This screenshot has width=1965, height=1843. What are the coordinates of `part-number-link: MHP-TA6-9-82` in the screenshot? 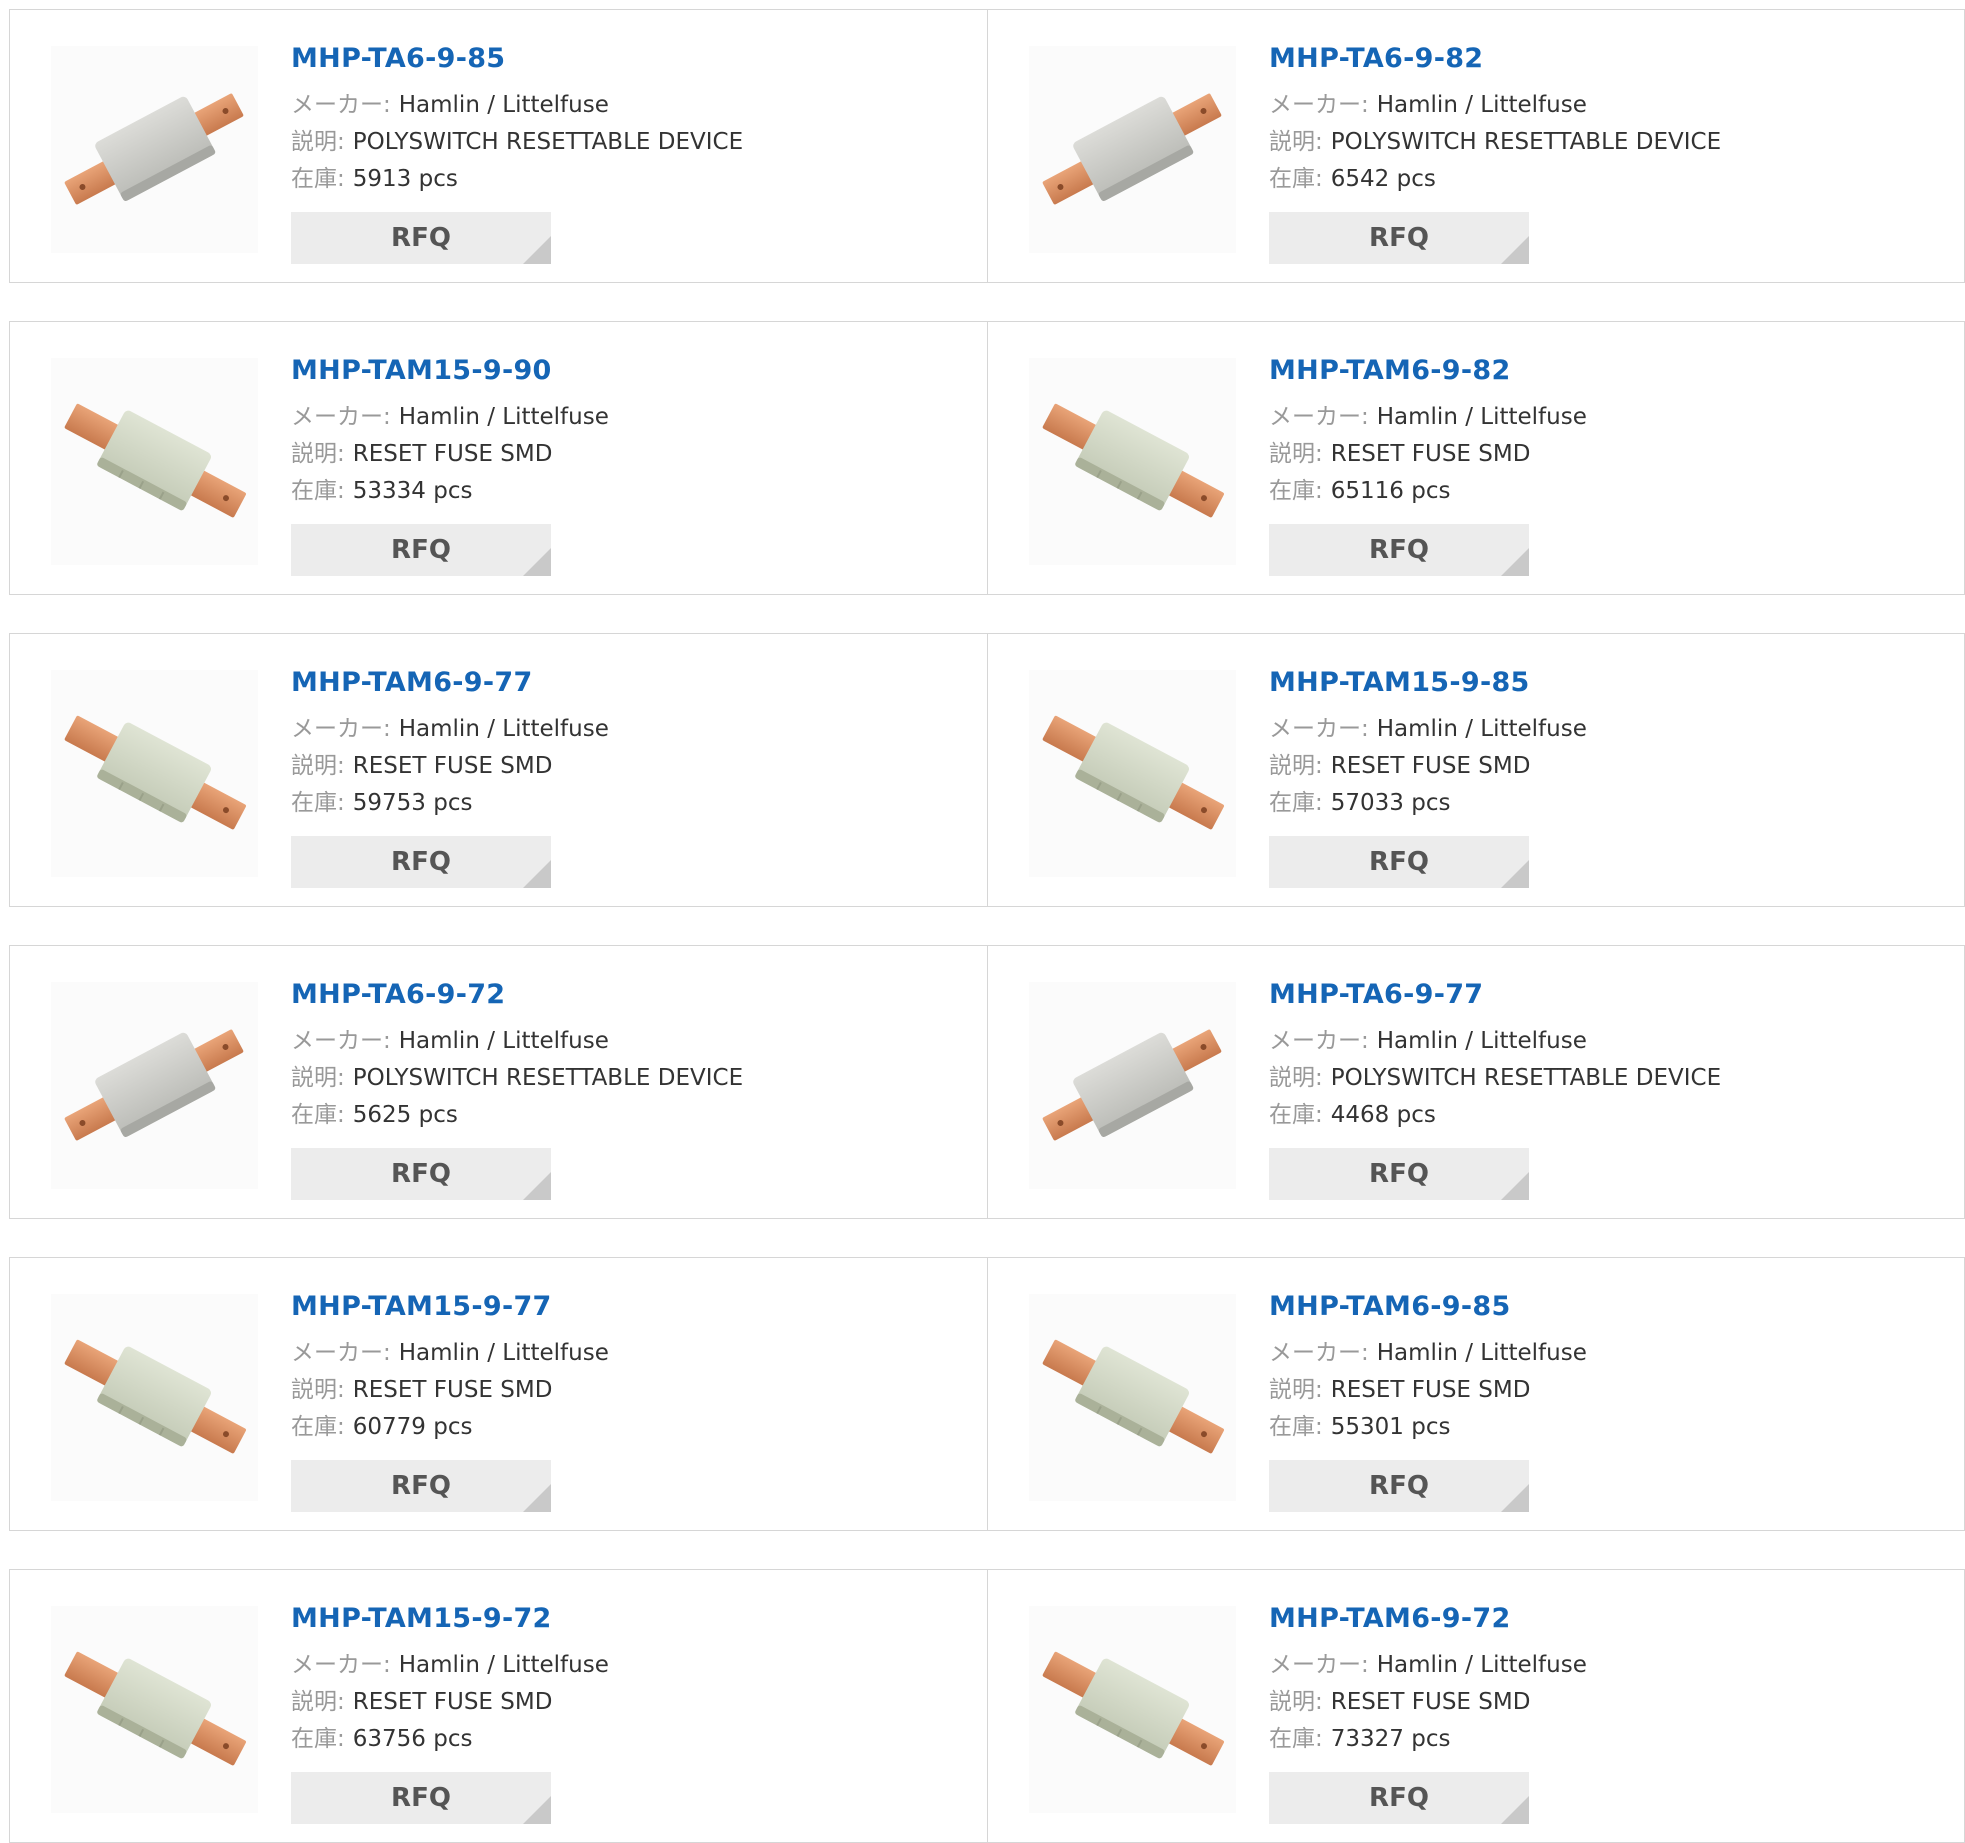 It's located at (1495, 59).